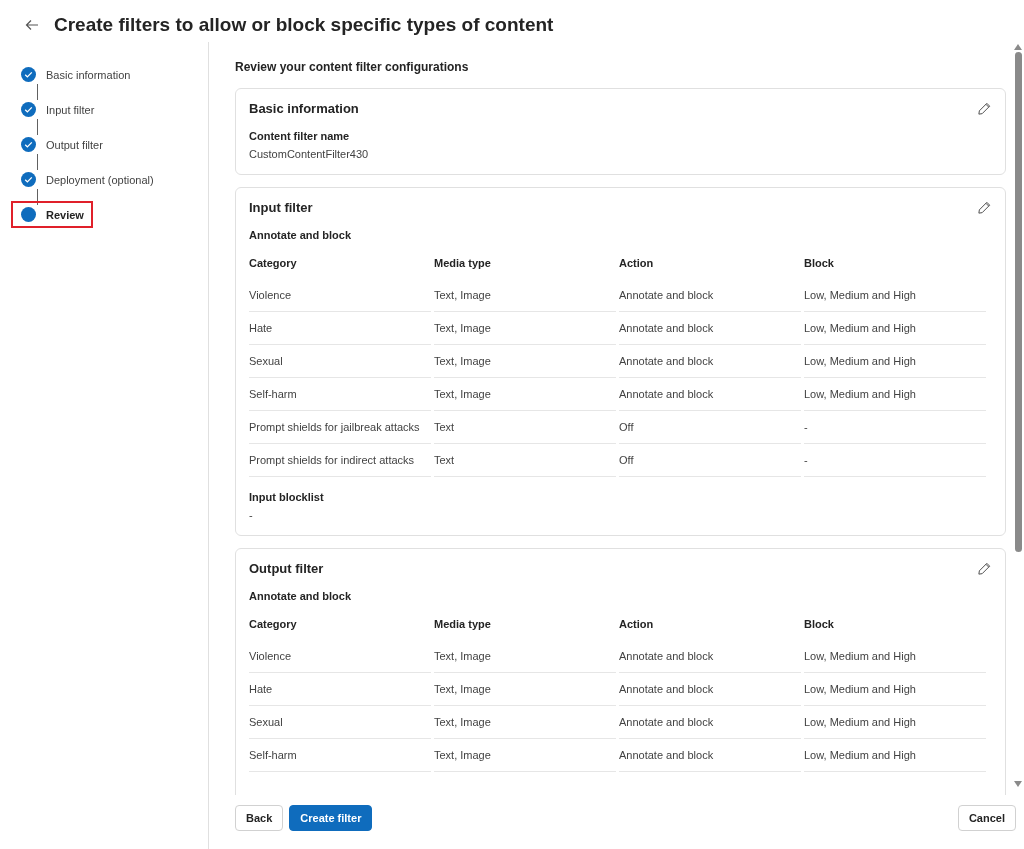 The width and height of the screenshot is (1024, 849). I want to click on card-title: Input filter, so click(281, 207).